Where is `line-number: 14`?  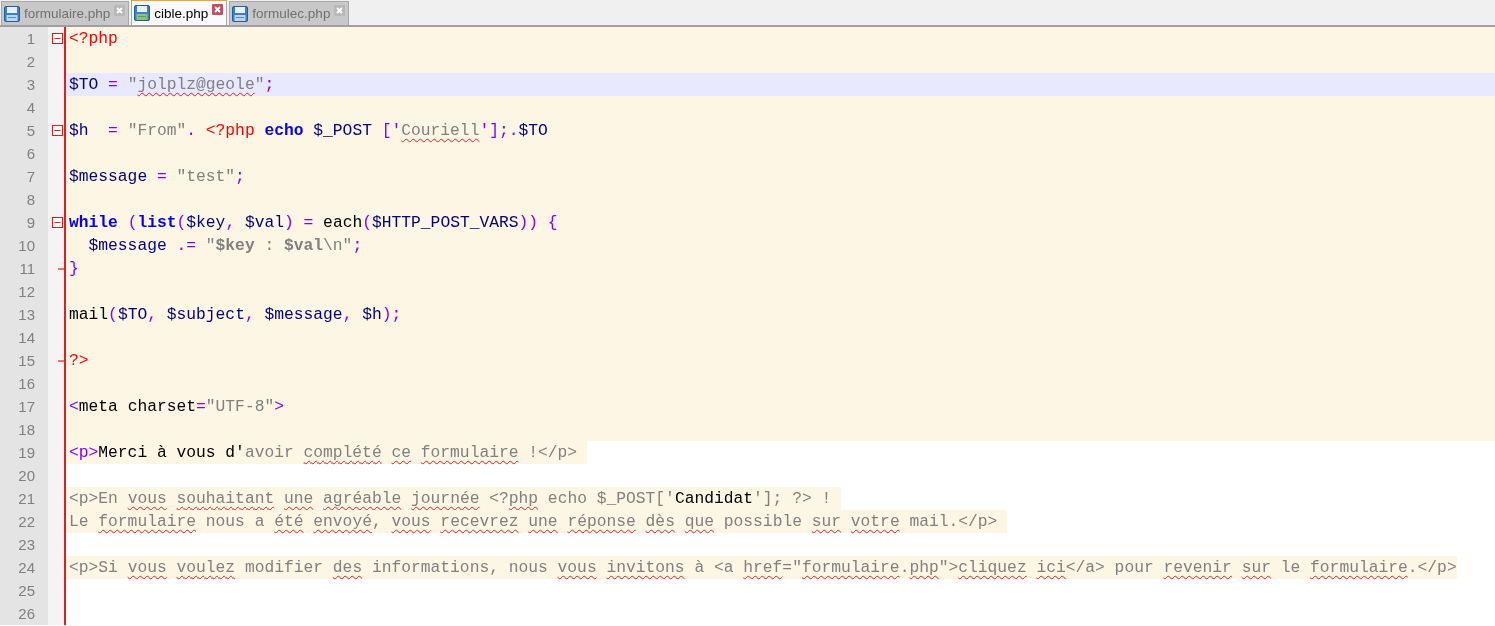 line-number: 14 is located at coordinates (24, 337).